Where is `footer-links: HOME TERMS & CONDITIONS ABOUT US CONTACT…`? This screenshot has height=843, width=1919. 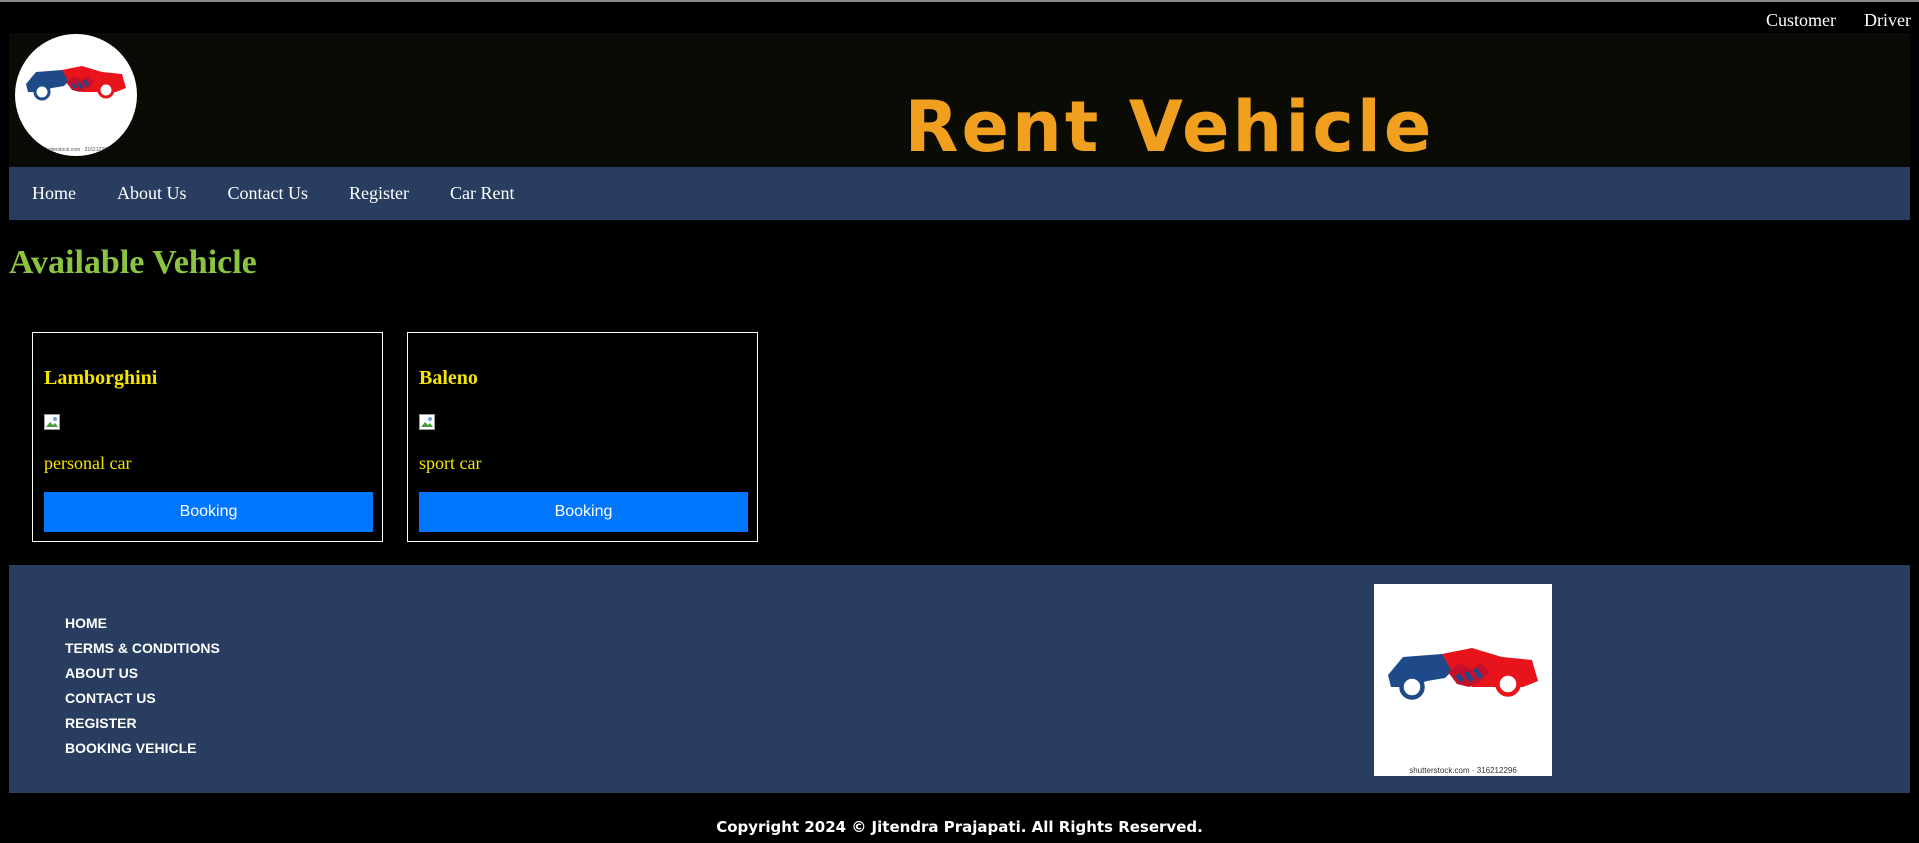 footer-links: HOME TERMS & CONDITIONS ABOUT US CONTACT… is located at coordinates (142, 690).